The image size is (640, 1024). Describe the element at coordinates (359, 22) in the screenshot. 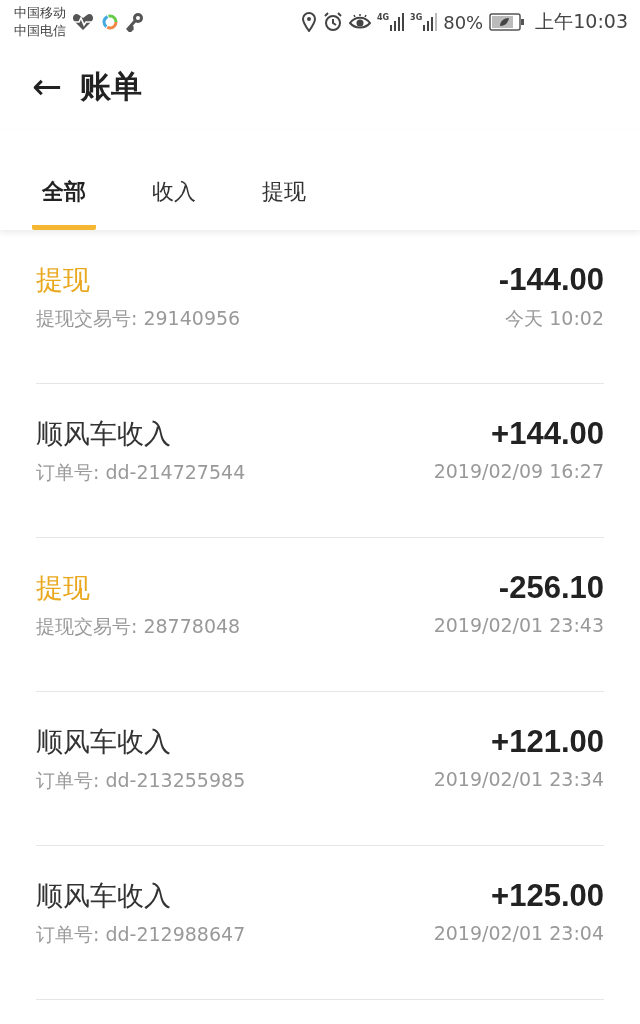

I see `eye-icon` at that location.